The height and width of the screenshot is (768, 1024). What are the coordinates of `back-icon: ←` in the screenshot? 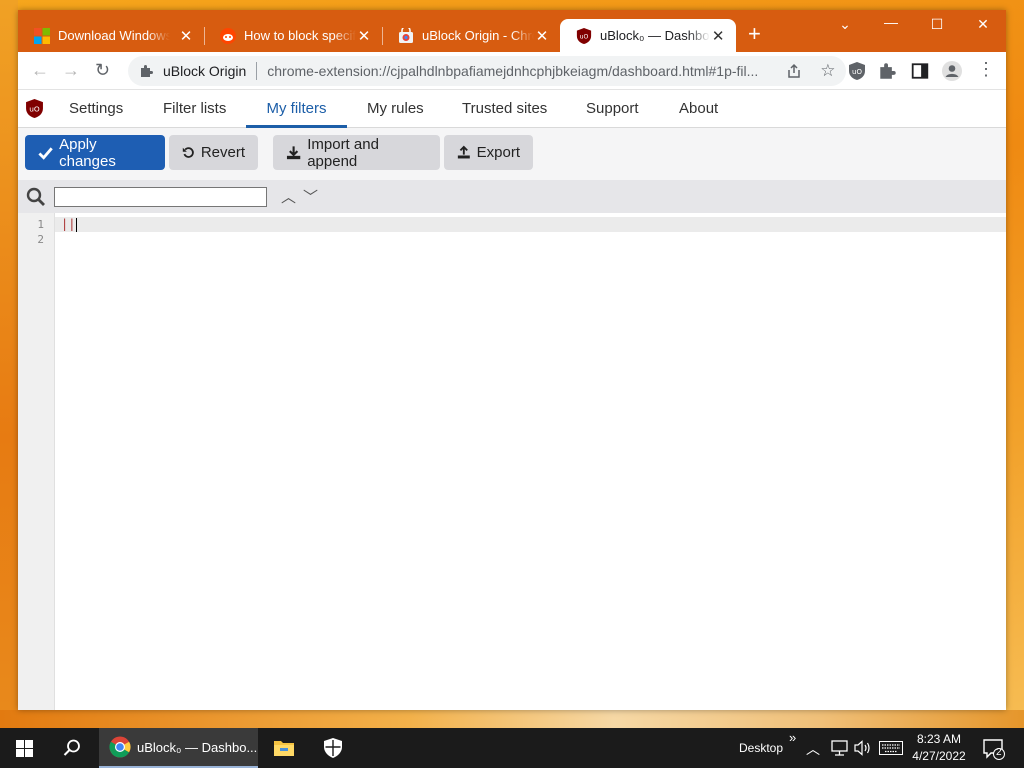 It's located at (40, 70).